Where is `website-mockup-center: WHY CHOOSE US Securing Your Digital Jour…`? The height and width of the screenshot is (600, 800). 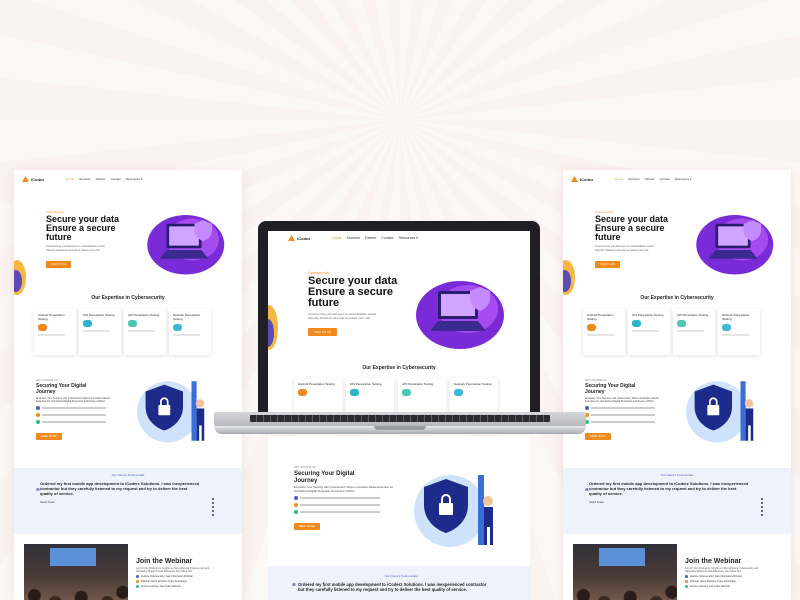
website-mockup-center: WHY CHOOSE US Securing Your Digital Jour… is located at coordinates (399, 518).